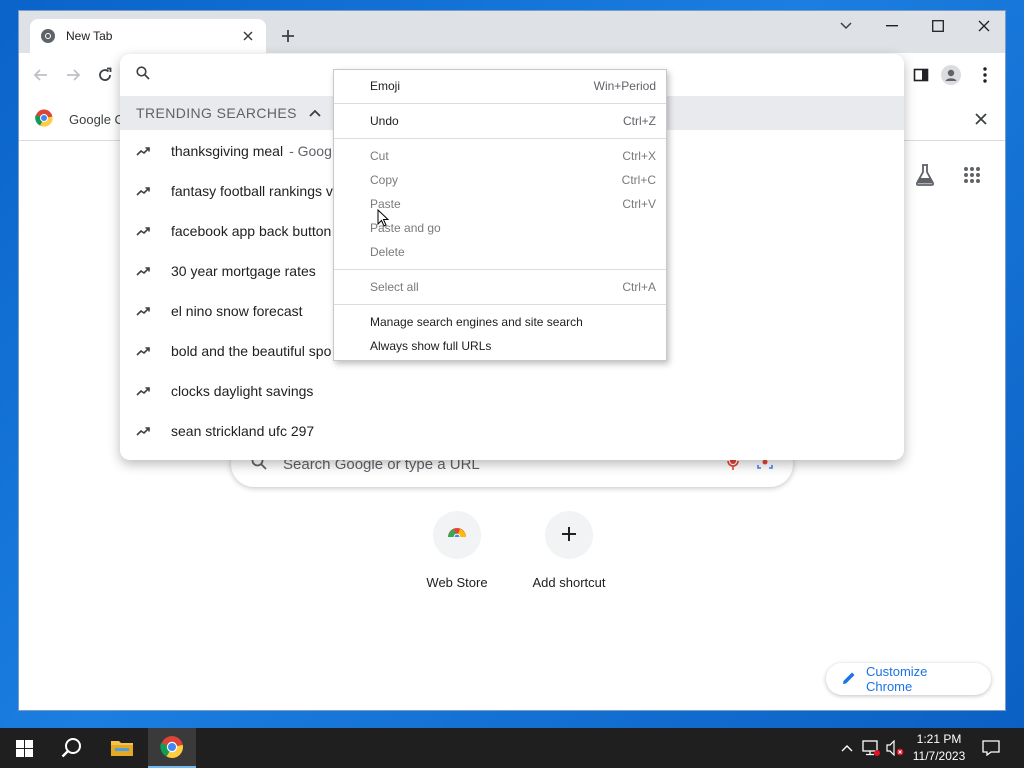 This screenshot has height=768, width=1024. What do you see at coordinates (639, 156) in the screenshot?
I see `ctx-shortcut: Ctrl+X` at bounding box center [639, 156].